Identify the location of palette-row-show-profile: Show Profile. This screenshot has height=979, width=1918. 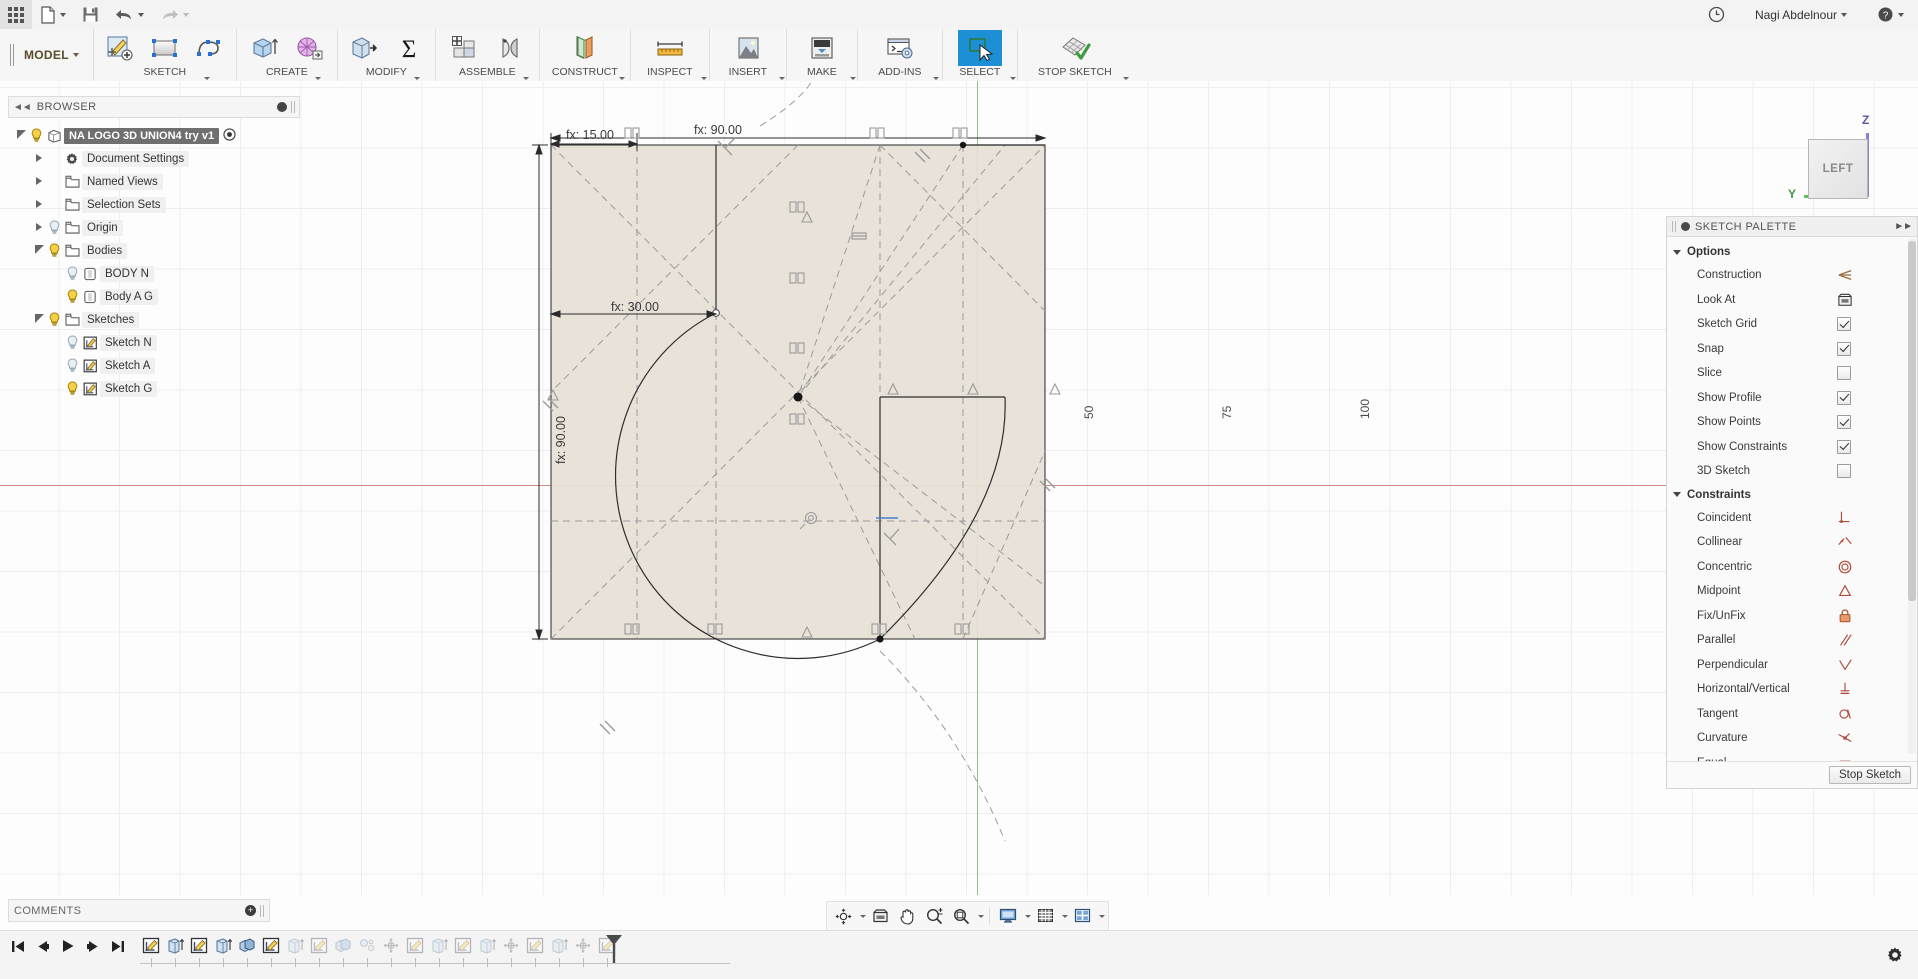
(1792, 398).